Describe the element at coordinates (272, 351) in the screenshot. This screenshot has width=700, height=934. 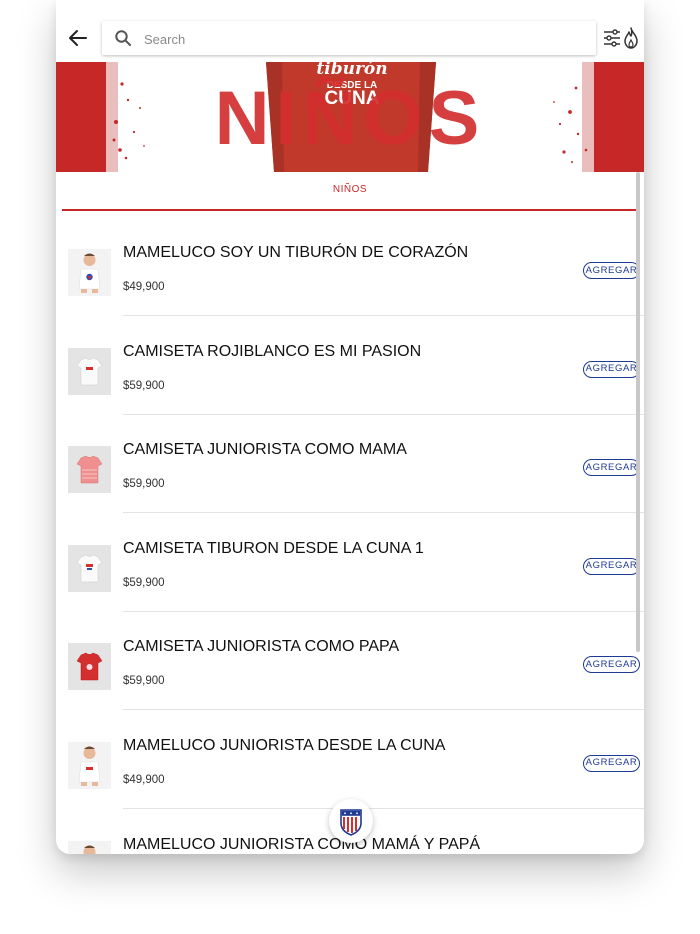
I see `product-name: CAMISETA ROJIBLANCO ES MI PASION` at that location.